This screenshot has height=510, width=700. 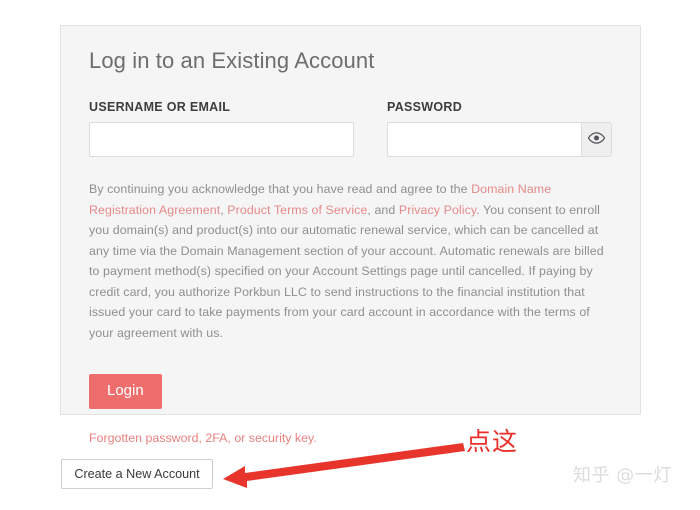 I want to click on password-input-wrap, so click(x=499, y=140).